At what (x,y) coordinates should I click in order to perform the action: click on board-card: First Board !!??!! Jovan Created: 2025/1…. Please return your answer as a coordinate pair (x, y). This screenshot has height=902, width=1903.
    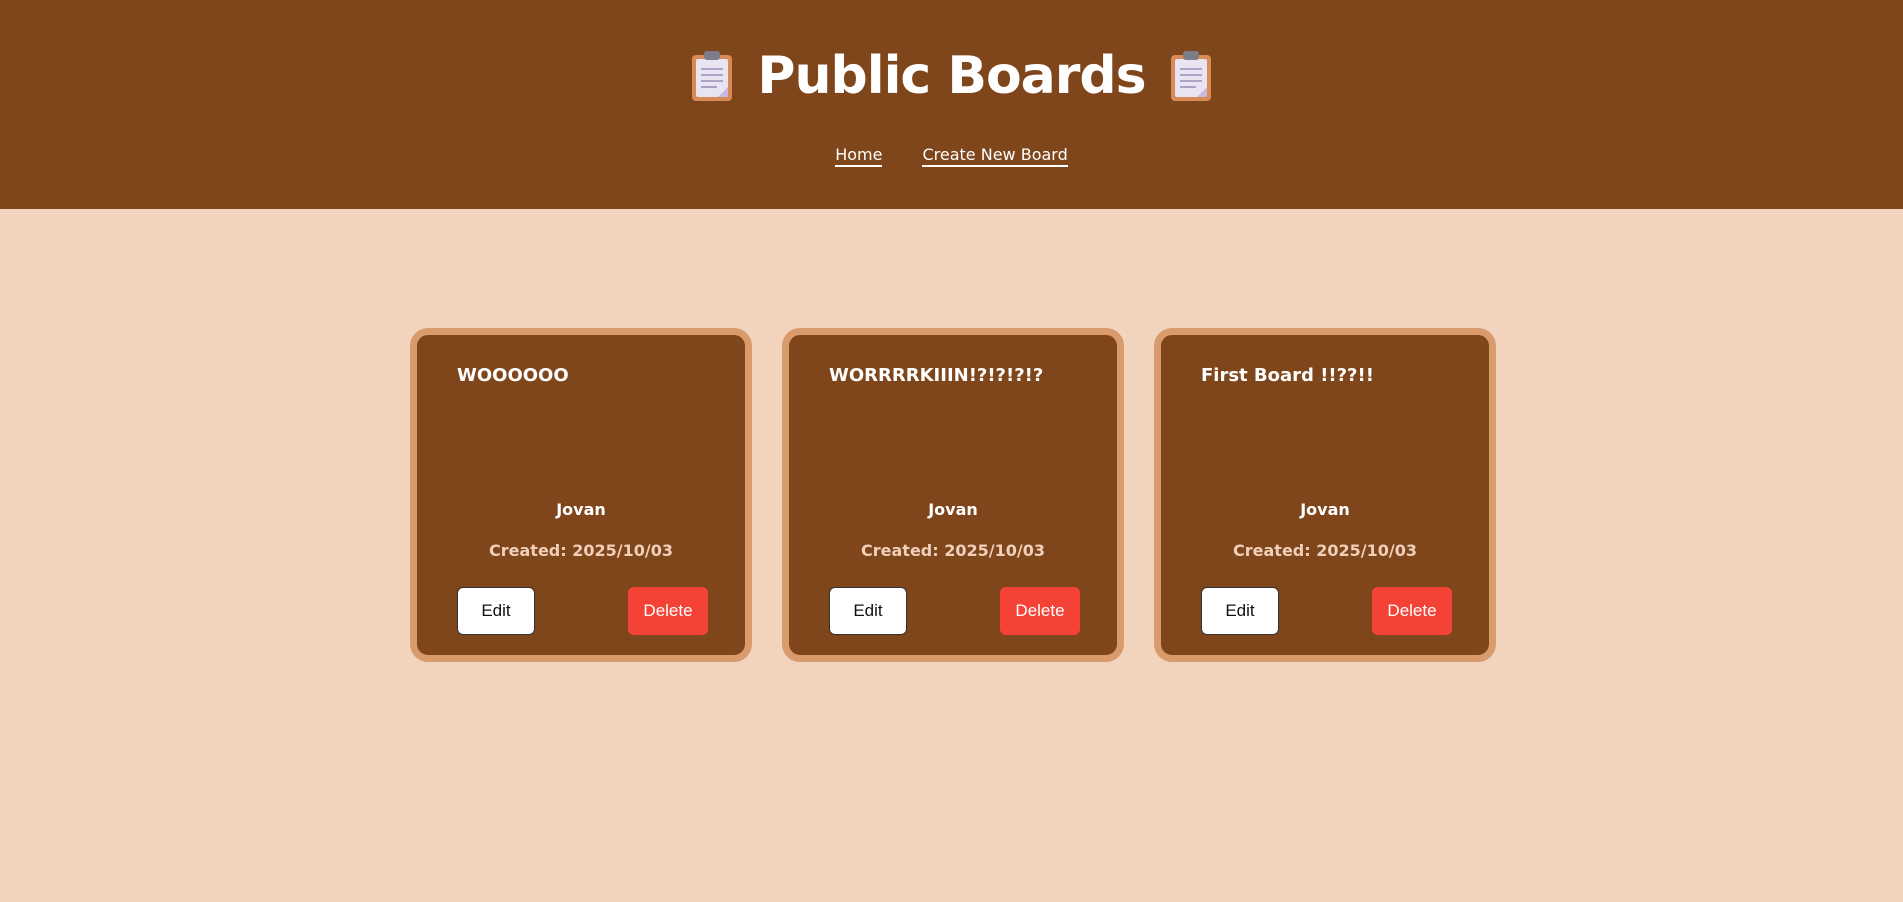
    Looking at the image, I should click on (1325, 495).